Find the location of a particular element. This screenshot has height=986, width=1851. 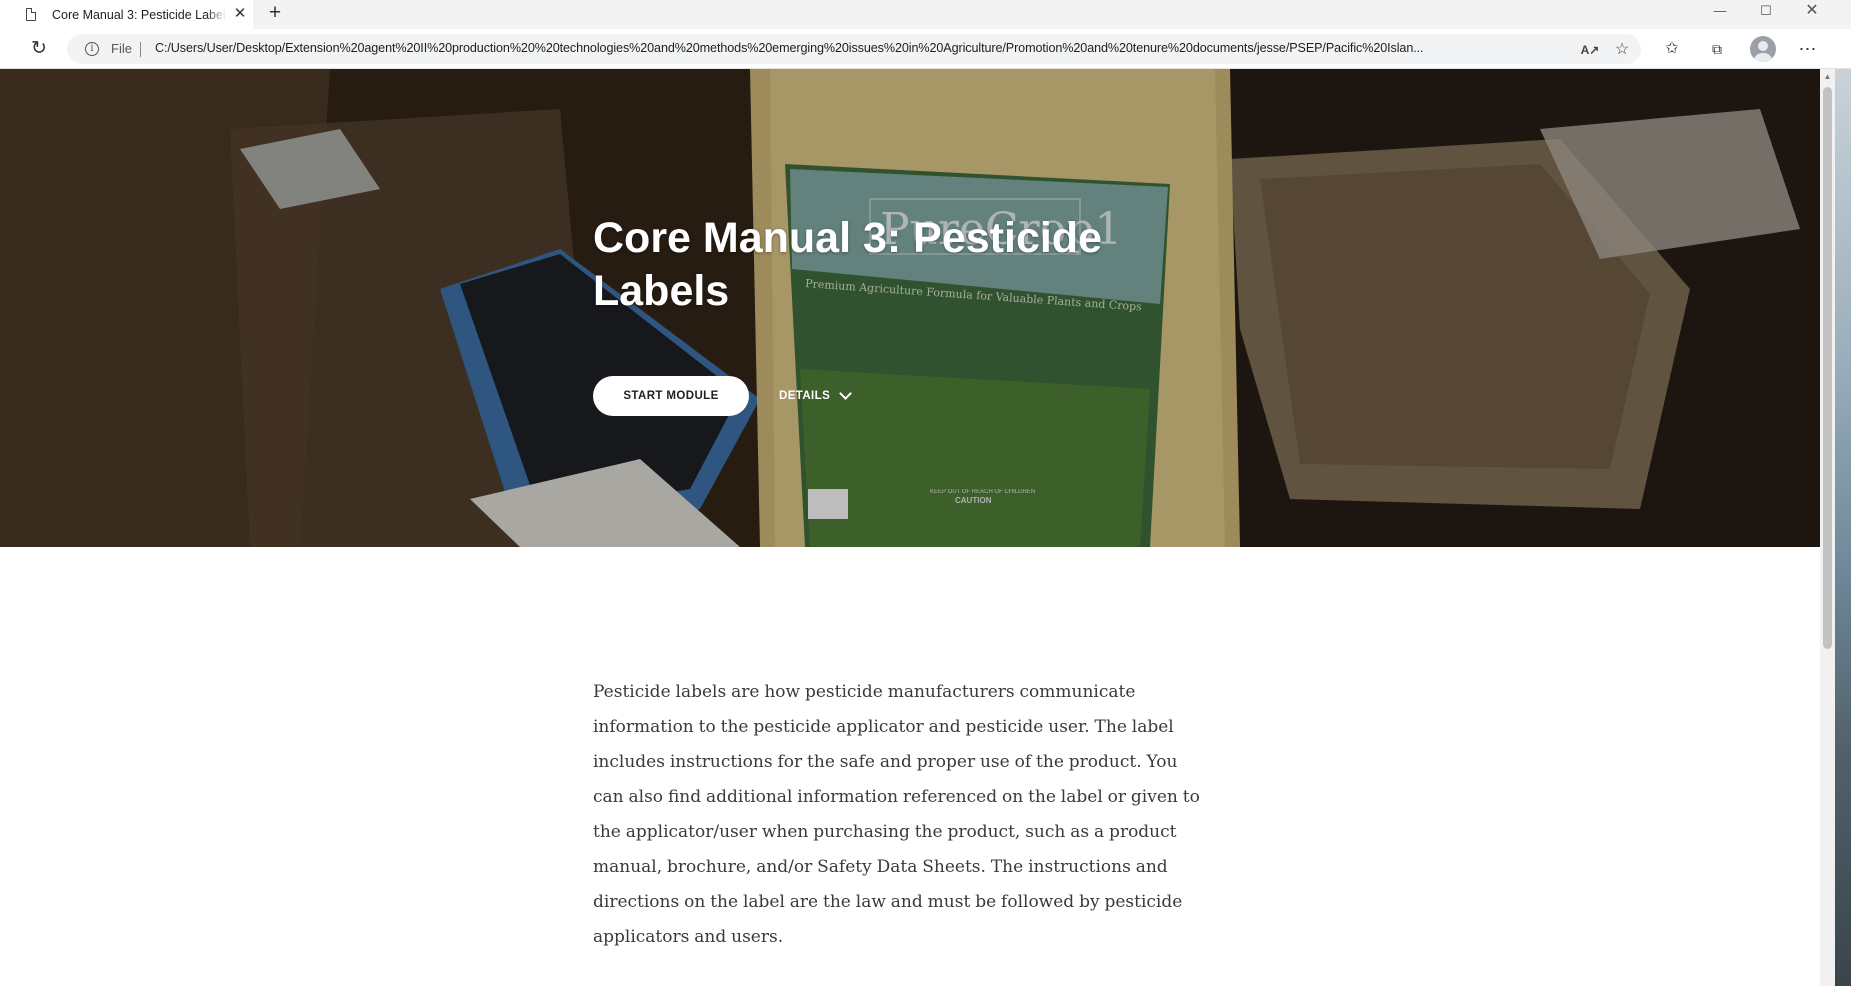

address-separator is located at coordinates (140, 49).